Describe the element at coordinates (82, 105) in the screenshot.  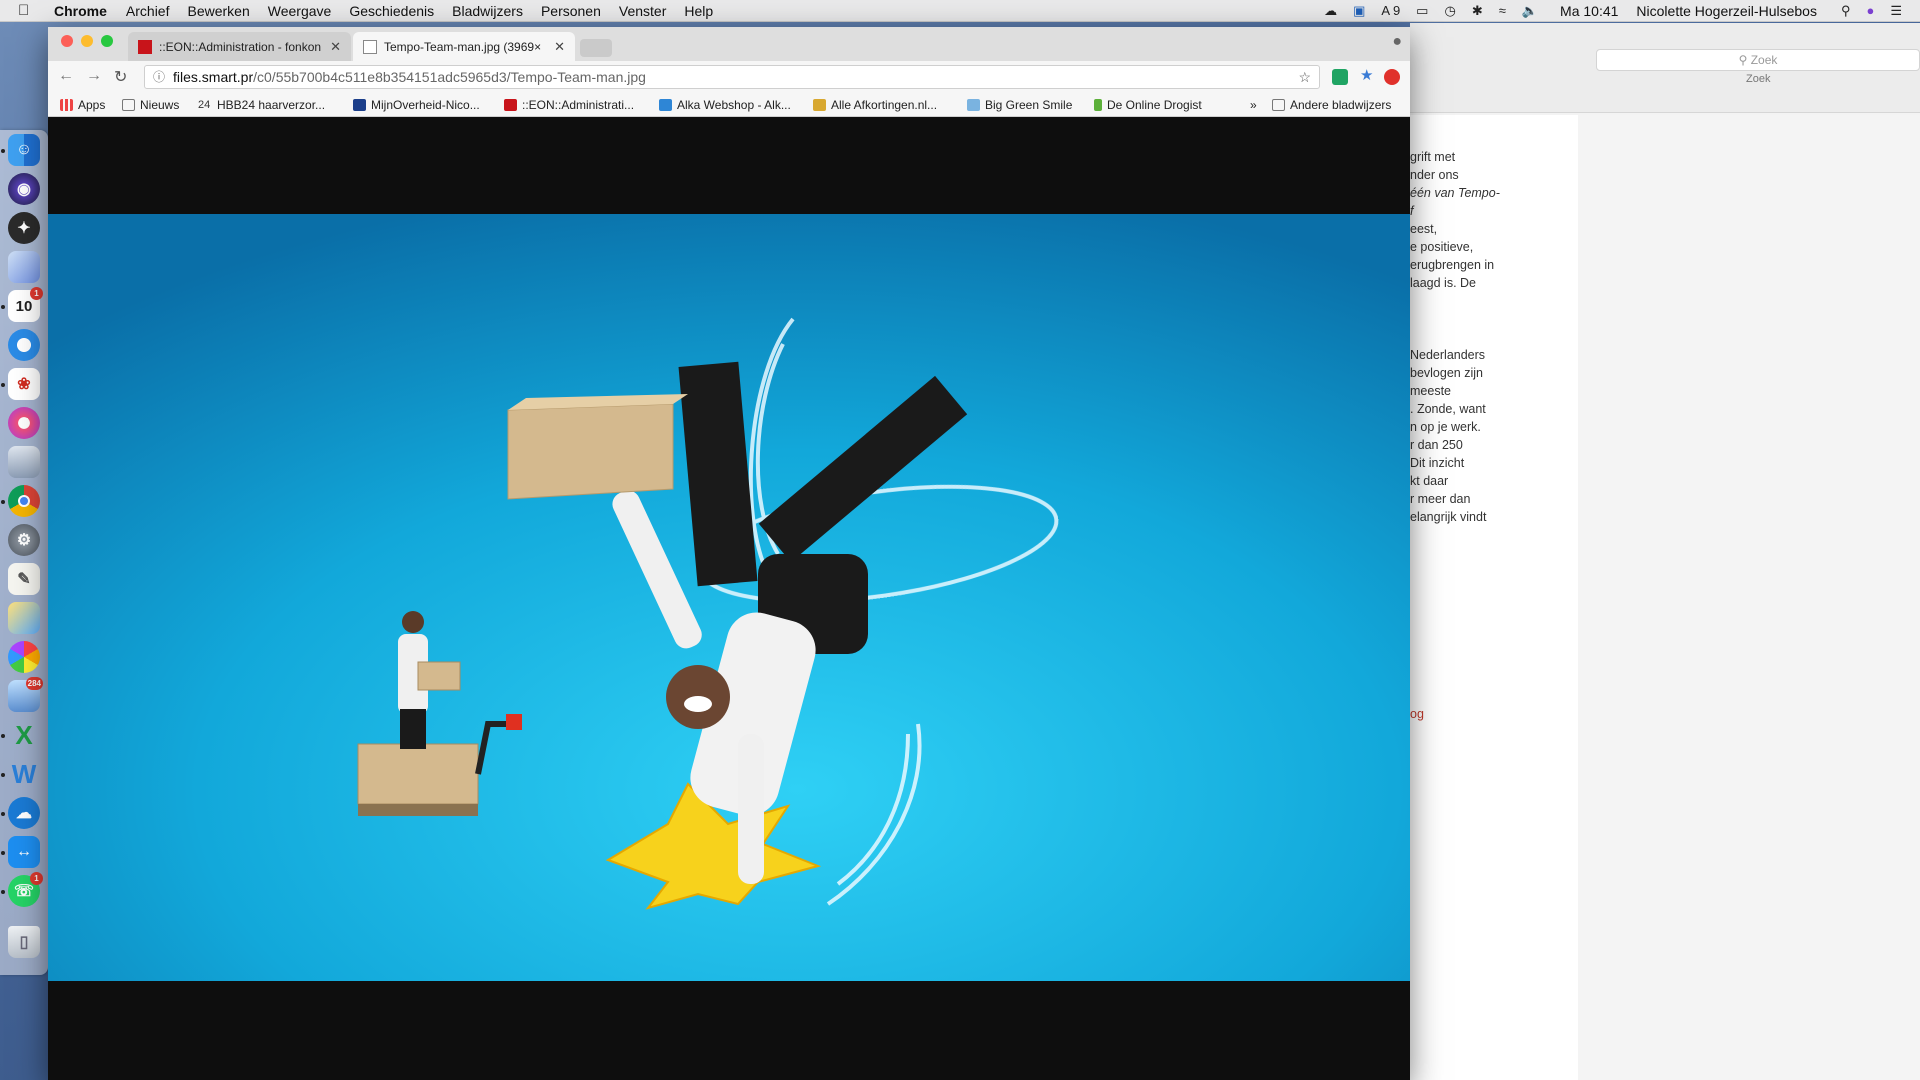
I see `bookmark-apps: Apps` at that location.